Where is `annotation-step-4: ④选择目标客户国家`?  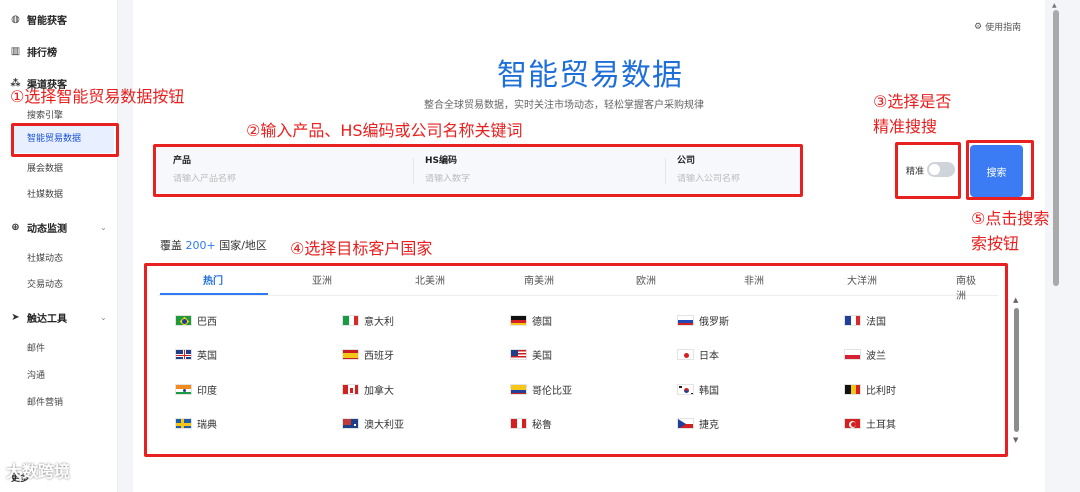 annotation-step-4: ④选择目标客户国家 is located at coordinates (361, 248).